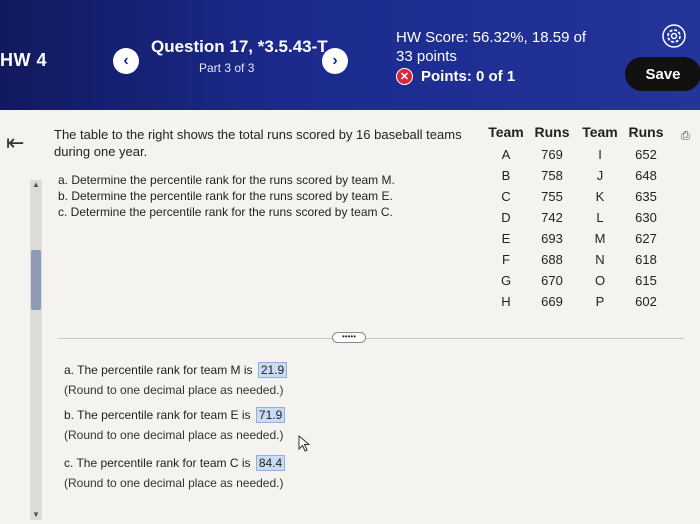  I want to click on table-cell: 742, so click(552, 217).